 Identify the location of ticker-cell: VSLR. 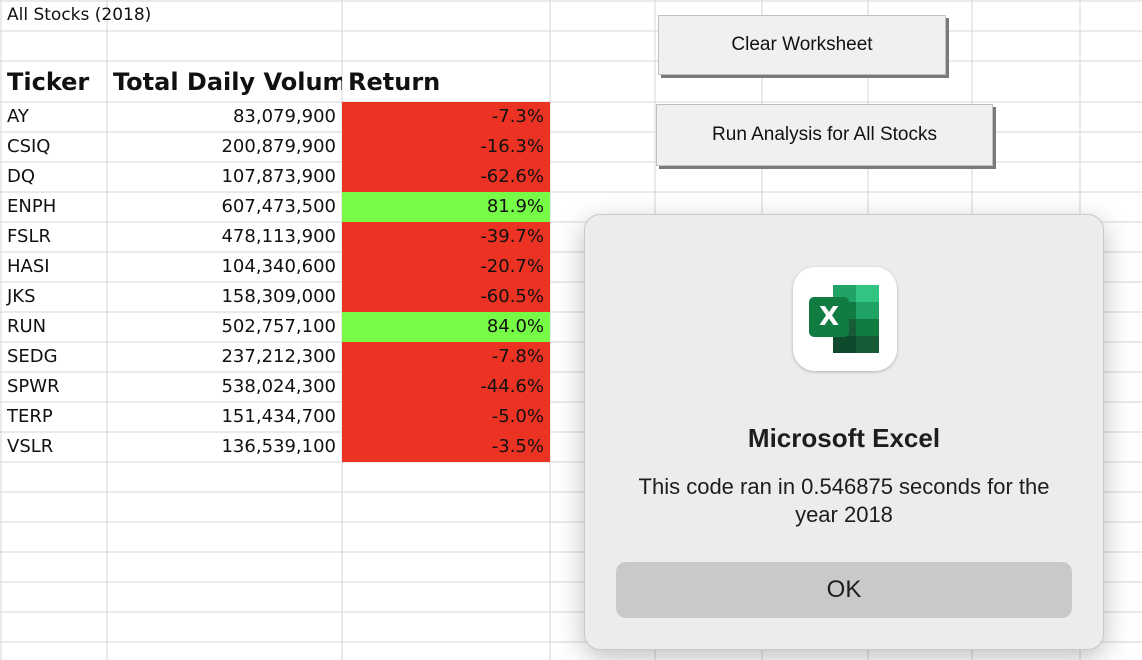
(53, 447).